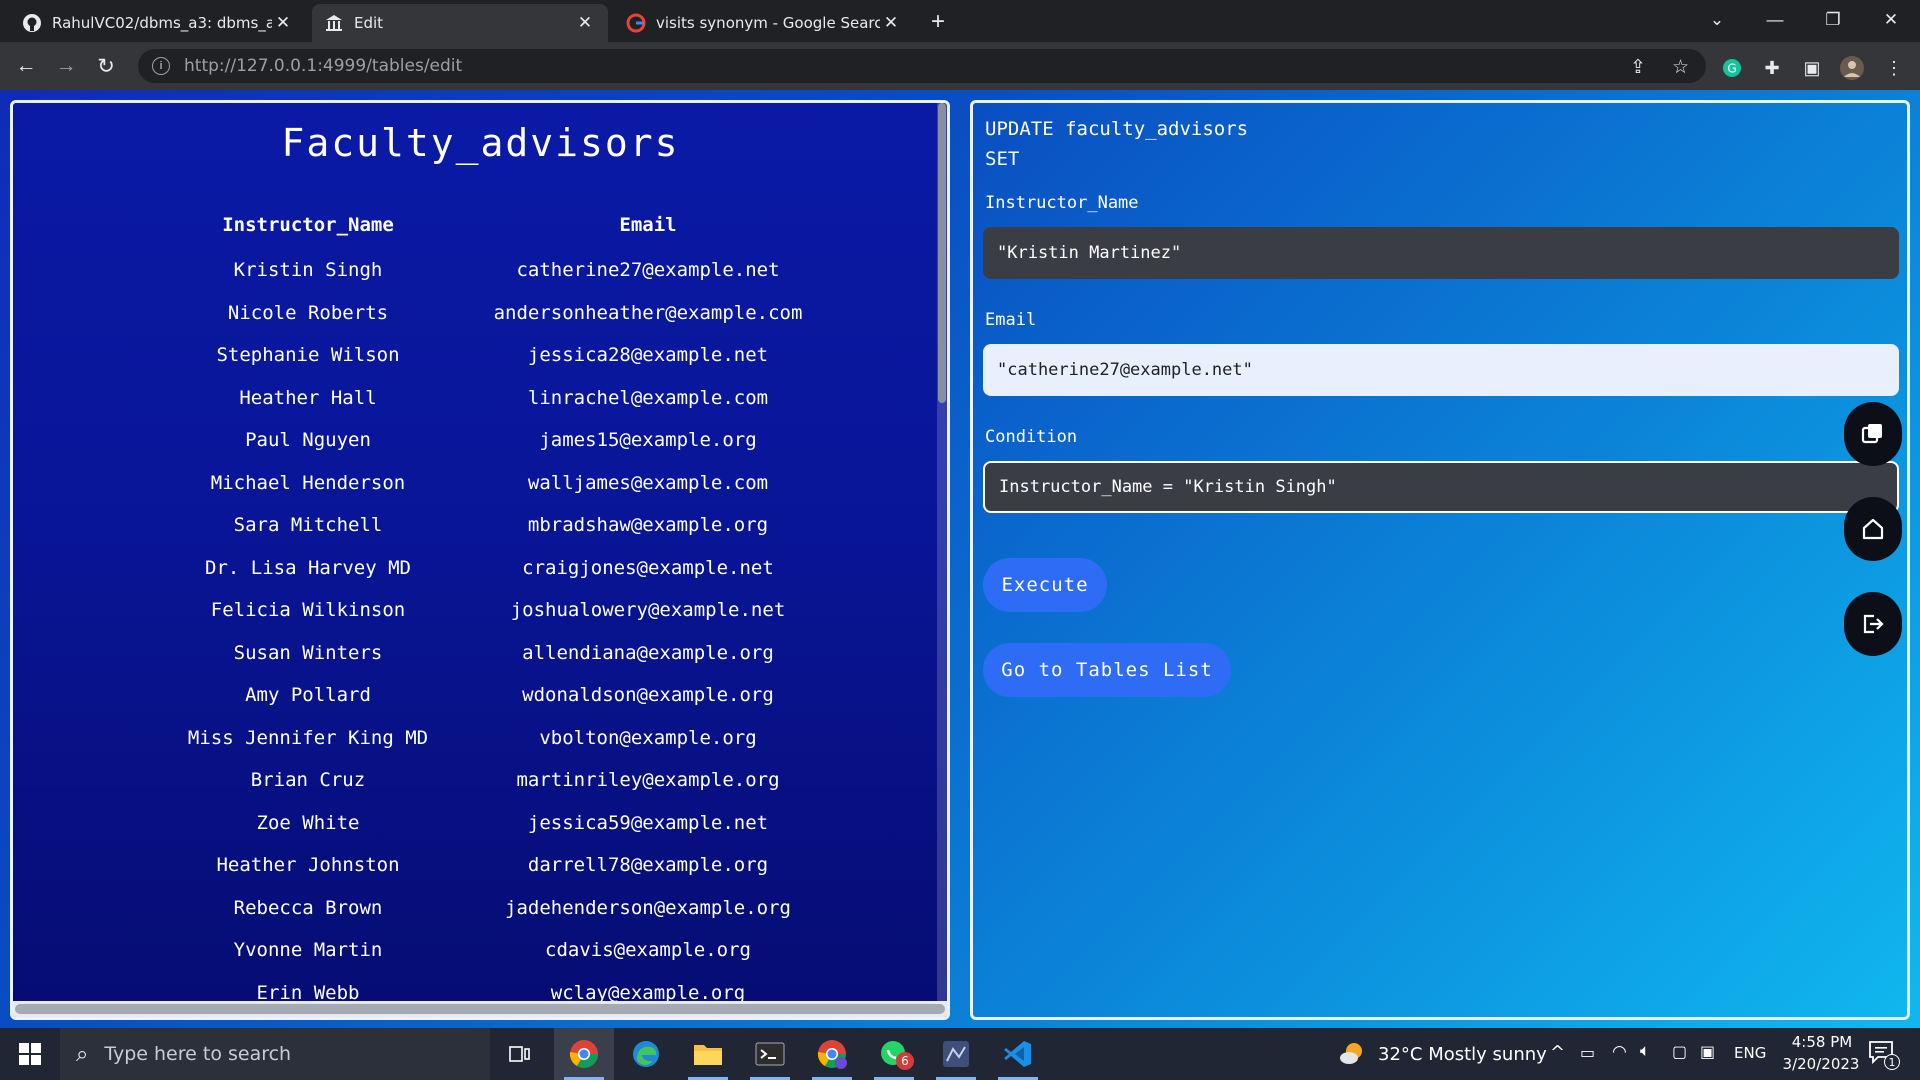 The height and width of the screenshot is (1080, 1920). I want to click on instructor-name-cell: Susan Winters, so click(308, 652).